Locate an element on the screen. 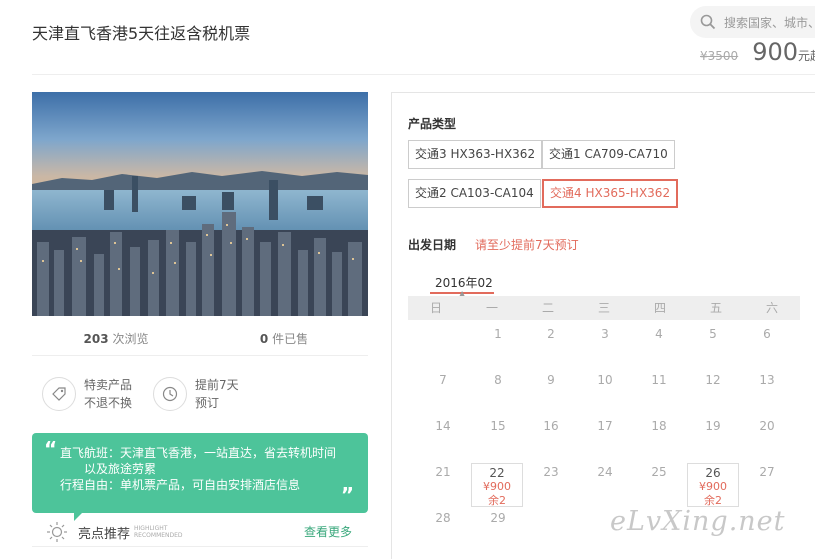 The width and height of the screenshot is (815, 559). feature-special-sale: 特卖产品 不退不换 is located at coordinates (87, 394).